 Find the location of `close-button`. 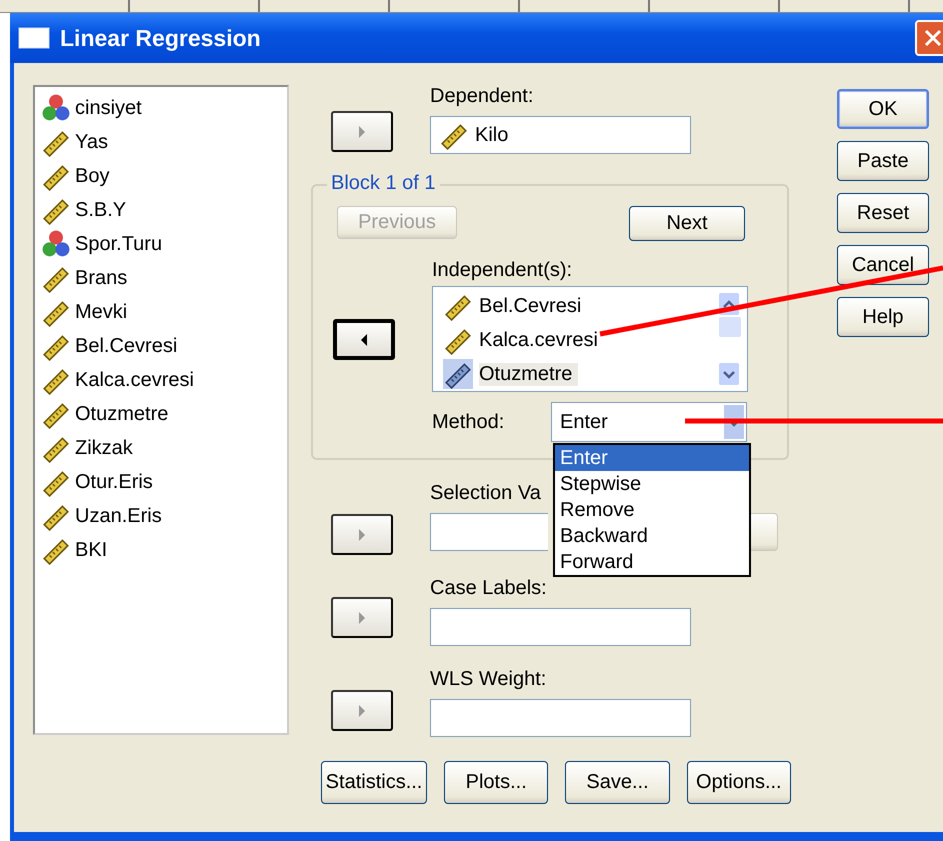

close-button is located at coordinates (929, 38).